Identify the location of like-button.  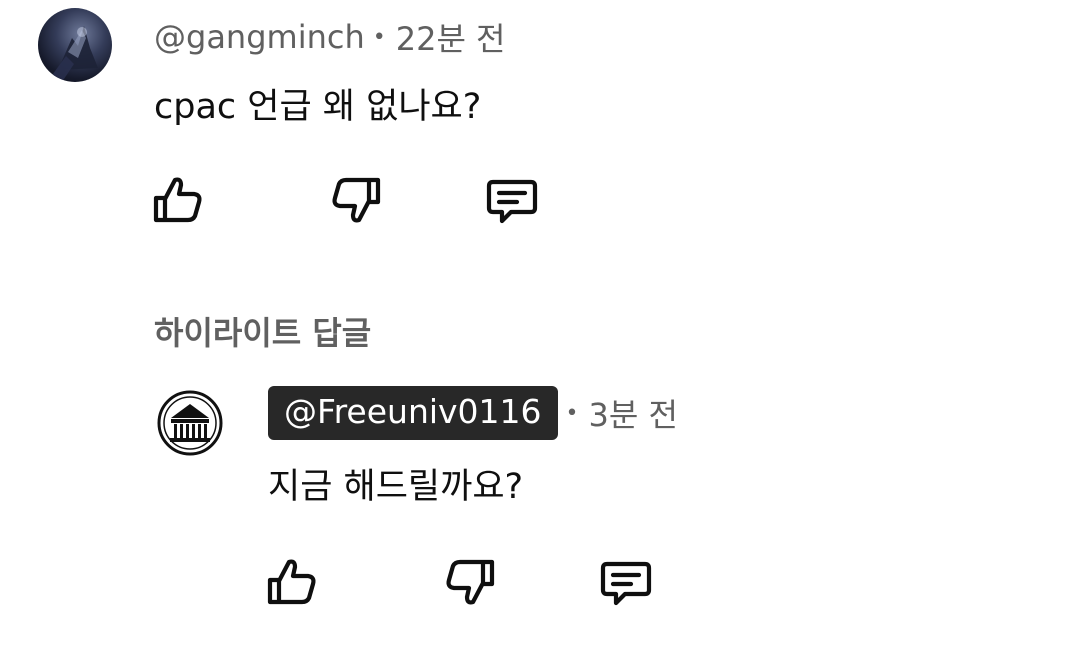
(178, 200).